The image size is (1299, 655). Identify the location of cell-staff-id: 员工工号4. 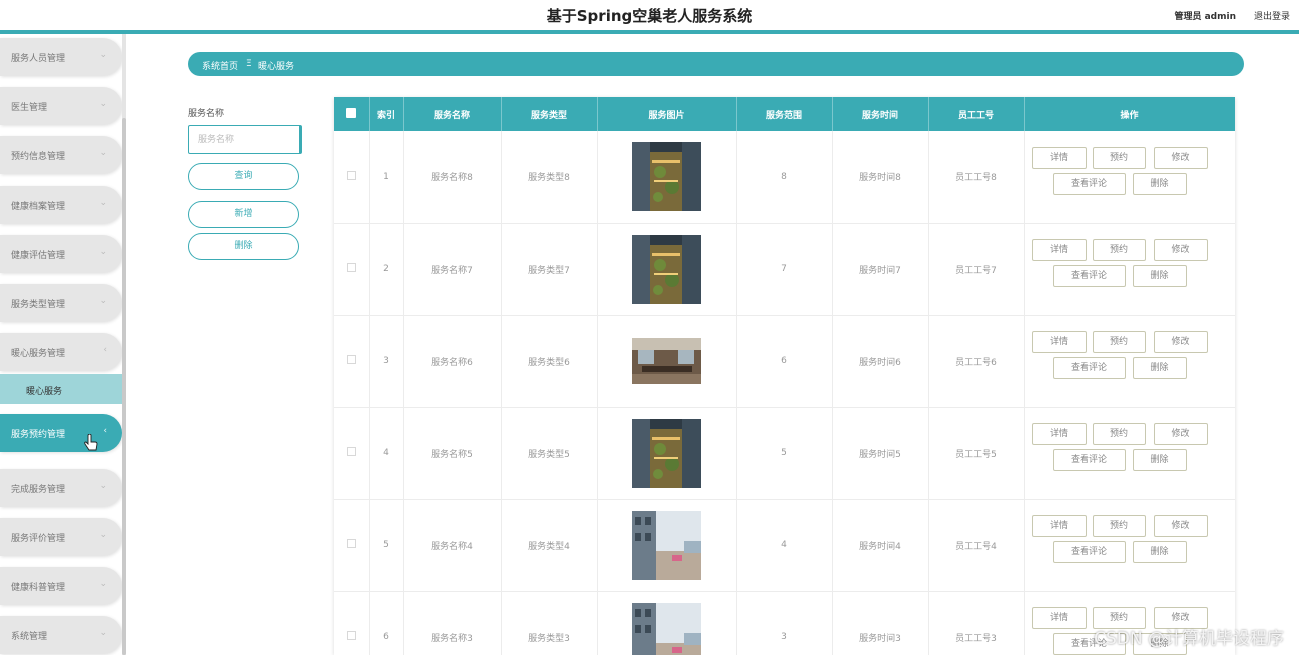
(976, 545).